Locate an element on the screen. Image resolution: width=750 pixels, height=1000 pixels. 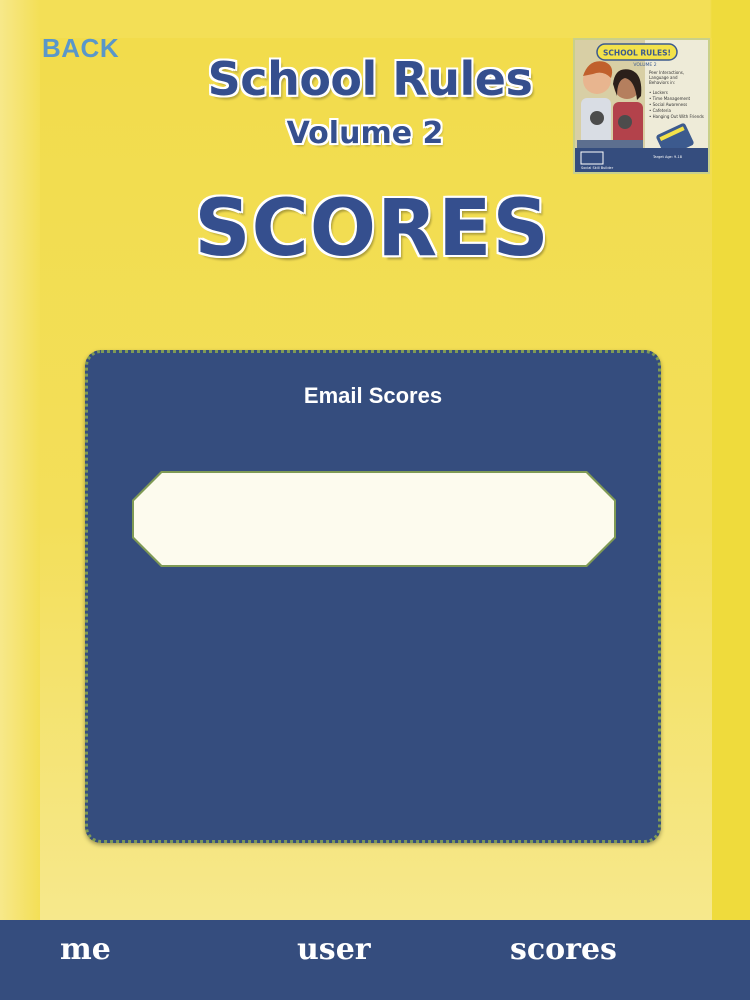
cover-publisher-text: Social Skill Builder is located at coordinates (597, 168).